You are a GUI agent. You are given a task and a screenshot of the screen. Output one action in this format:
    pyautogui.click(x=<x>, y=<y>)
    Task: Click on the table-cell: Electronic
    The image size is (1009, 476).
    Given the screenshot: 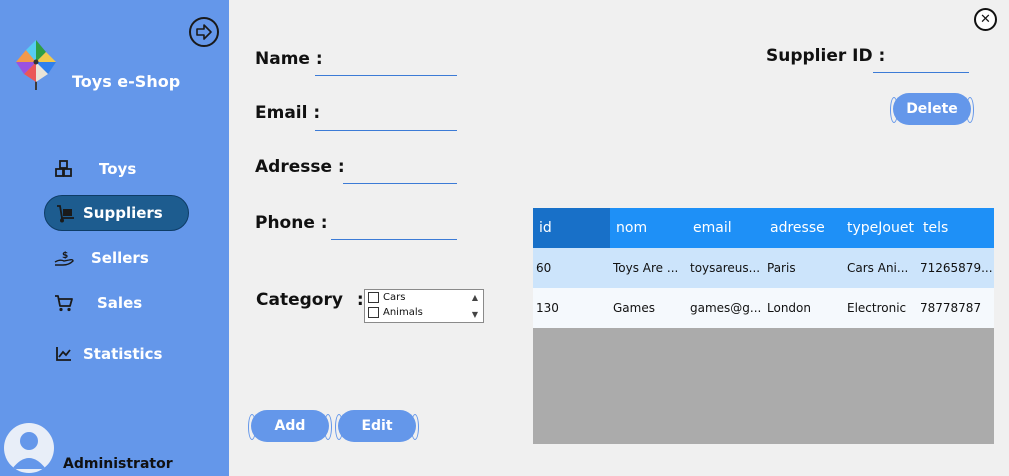 What is the action you would take?
    pyautogui.click(x=883, y=308)
    